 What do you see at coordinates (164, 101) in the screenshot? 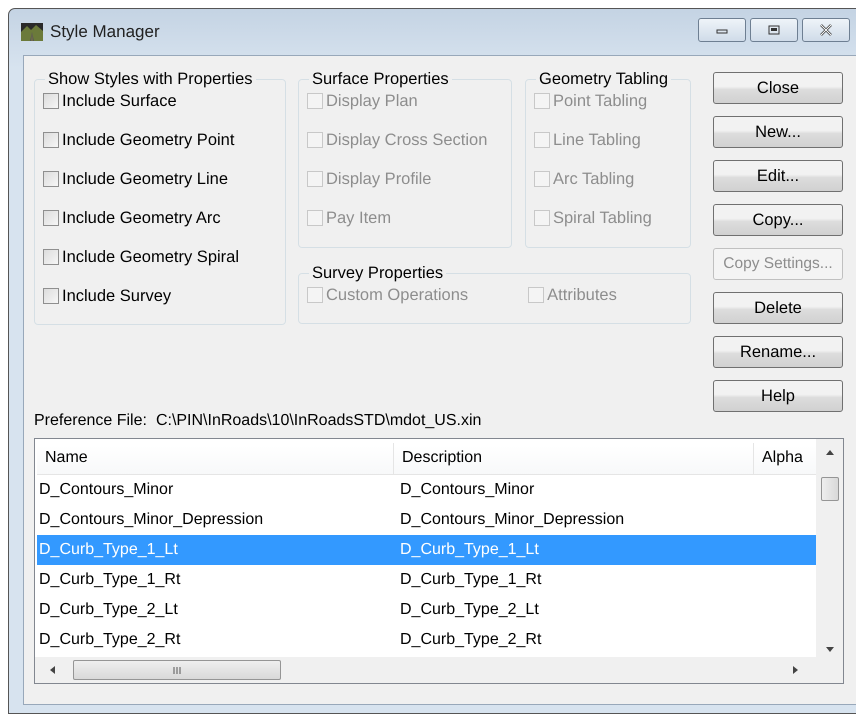
I see `checkbox: Include Surface` at bounding box center [164, 101].